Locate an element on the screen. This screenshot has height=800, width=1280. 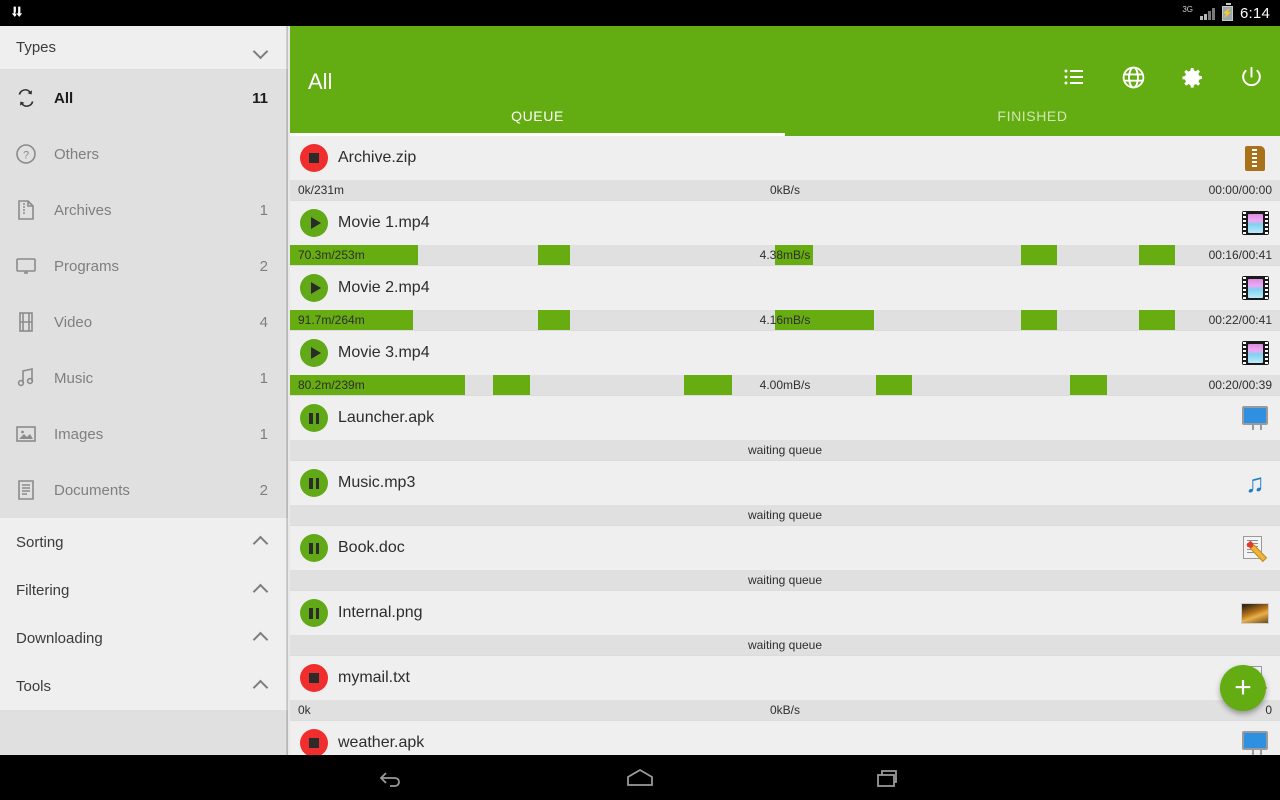
page-title: All is located at coordinates (320, 81).